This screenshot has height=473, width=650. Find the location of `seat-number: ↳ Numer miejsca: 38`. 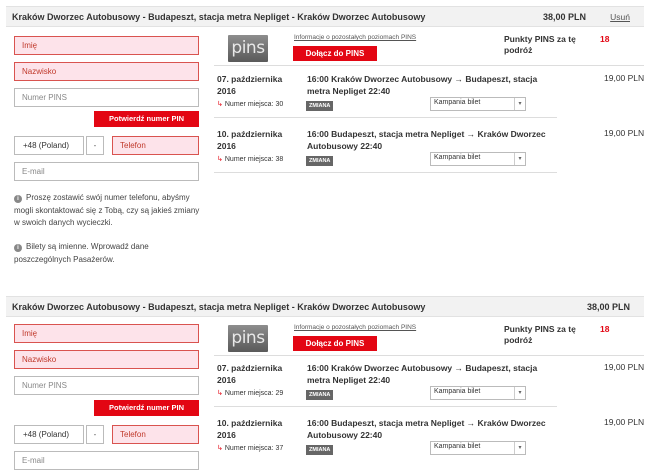

seat-number: ↳ Numer miejsca: 38 is located at coordinates (250, 159).